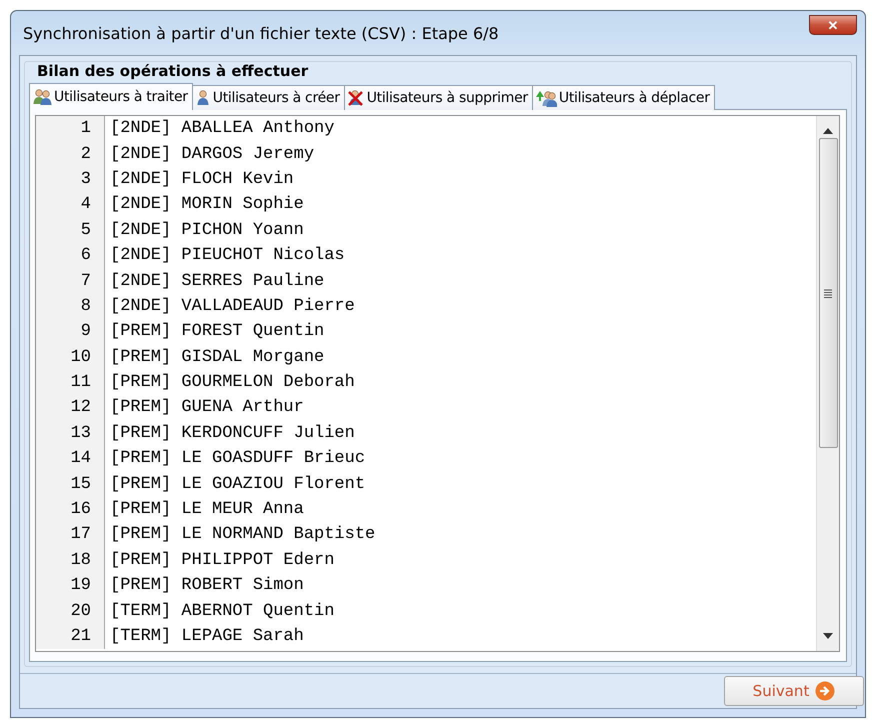 This screenshot has height=720, width=872. What do you see at coordinates (42, 97) in the screenshot?
I see `users-icon` at bounding box center [42, 97].